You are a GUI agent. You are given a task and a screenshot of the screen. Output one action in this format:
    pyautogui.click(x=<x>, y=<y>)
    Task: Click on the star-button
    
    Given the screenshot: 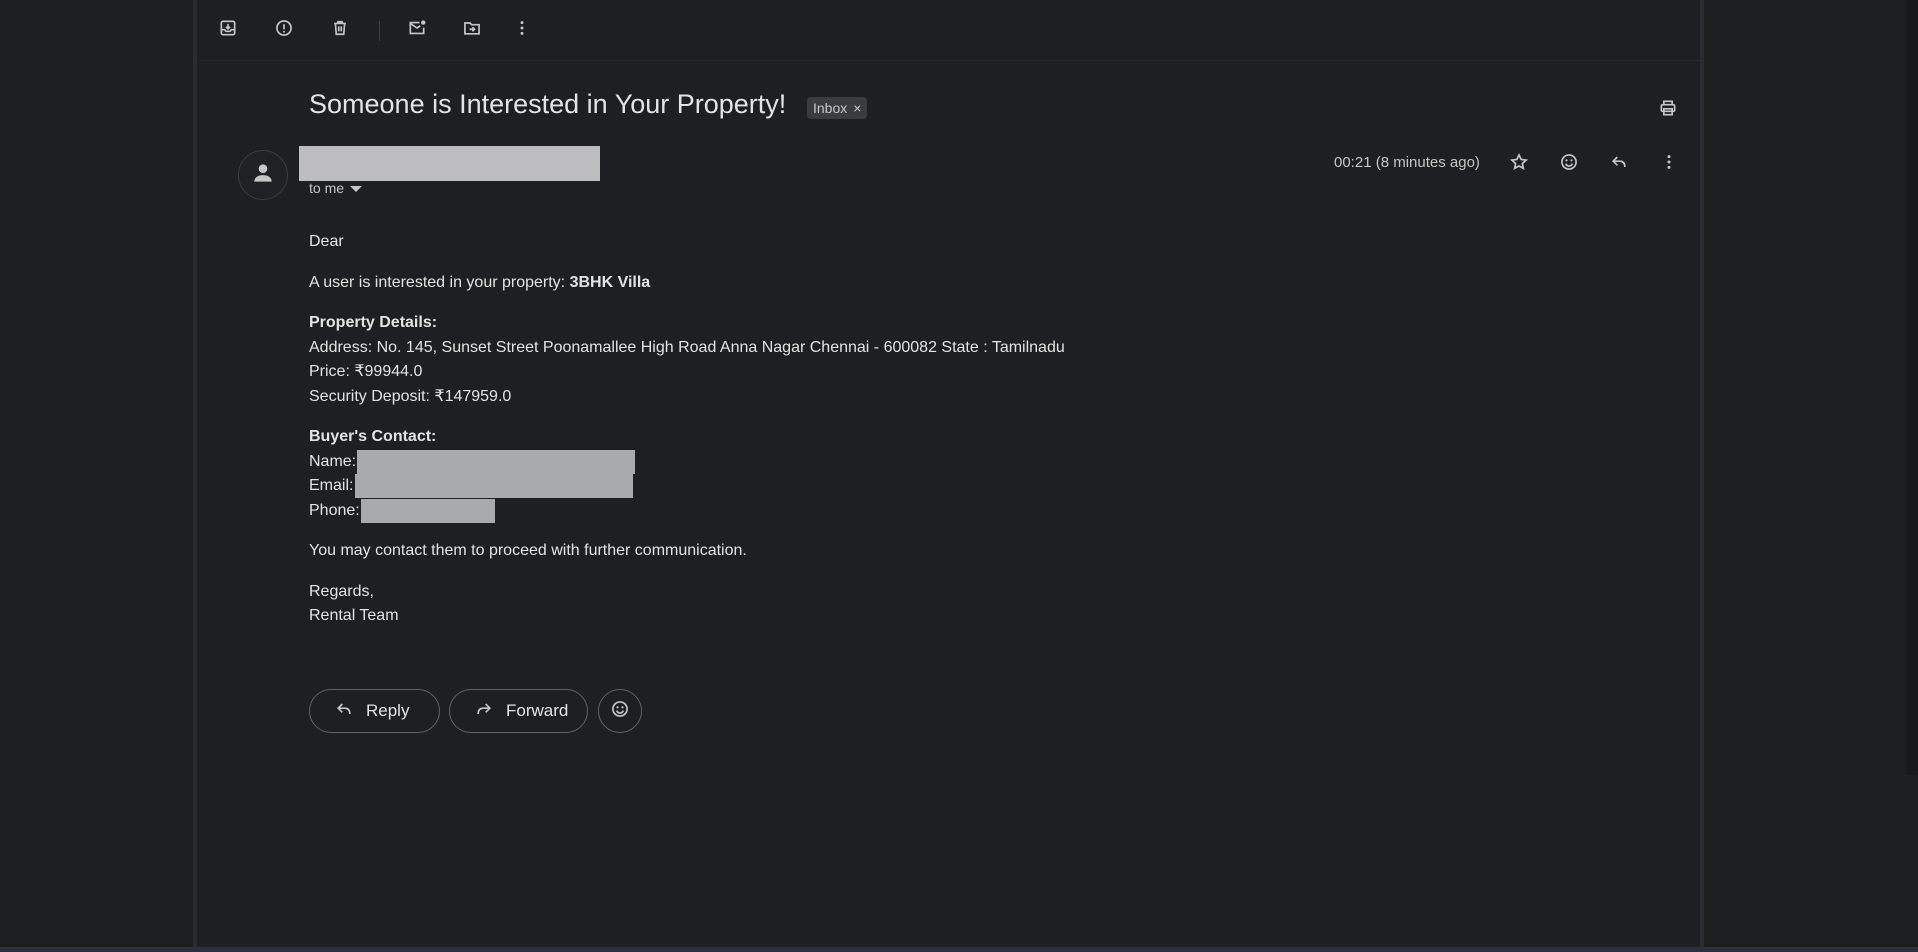 What is the action you would take?
    pyautogui.click(x=1519, y=164)
    